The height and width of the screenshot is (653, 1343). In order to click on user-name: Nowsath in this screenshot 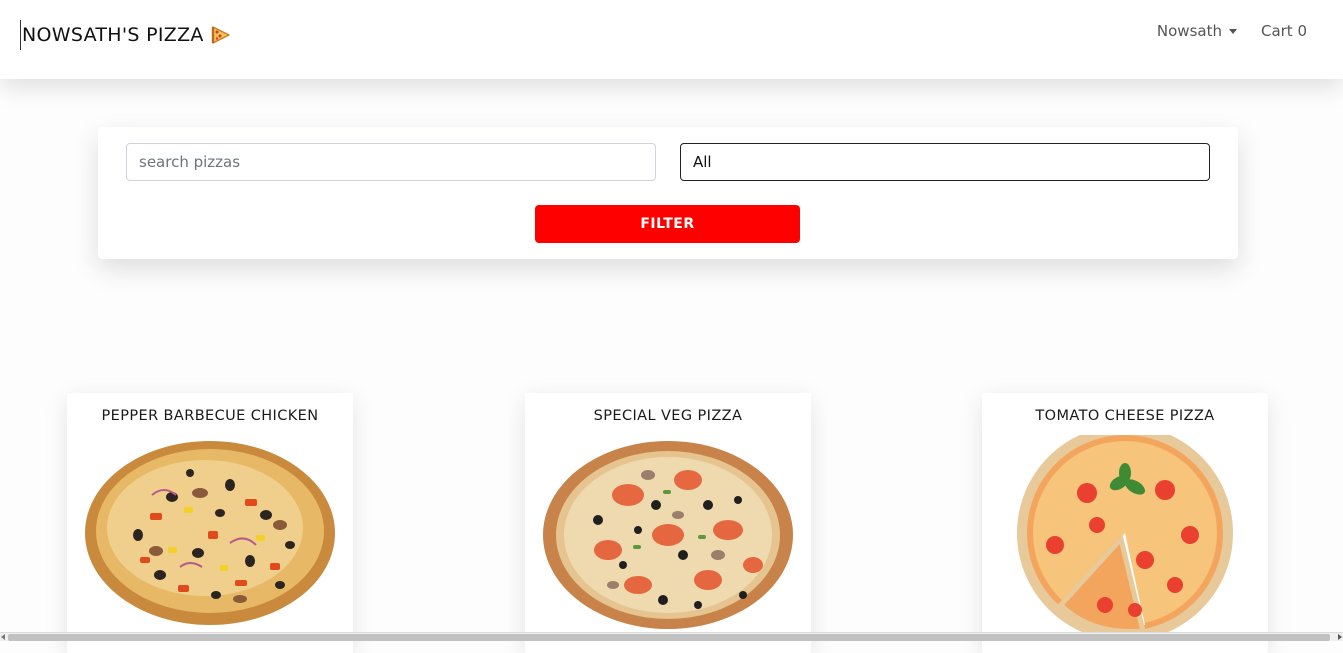, I will do `click(1189, 31)`.